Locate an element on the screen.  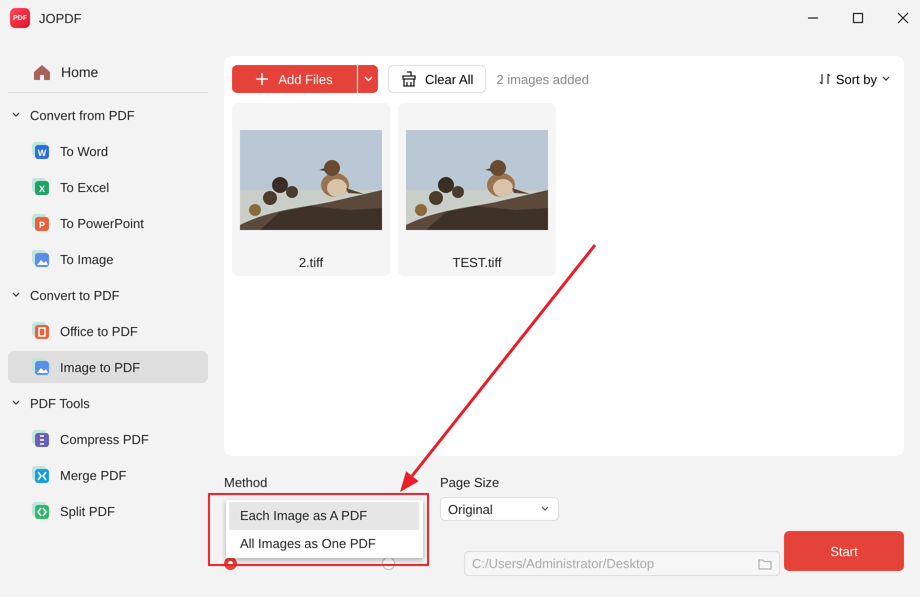
section-header: Convert to PDF is located at coordinates (108, 295).